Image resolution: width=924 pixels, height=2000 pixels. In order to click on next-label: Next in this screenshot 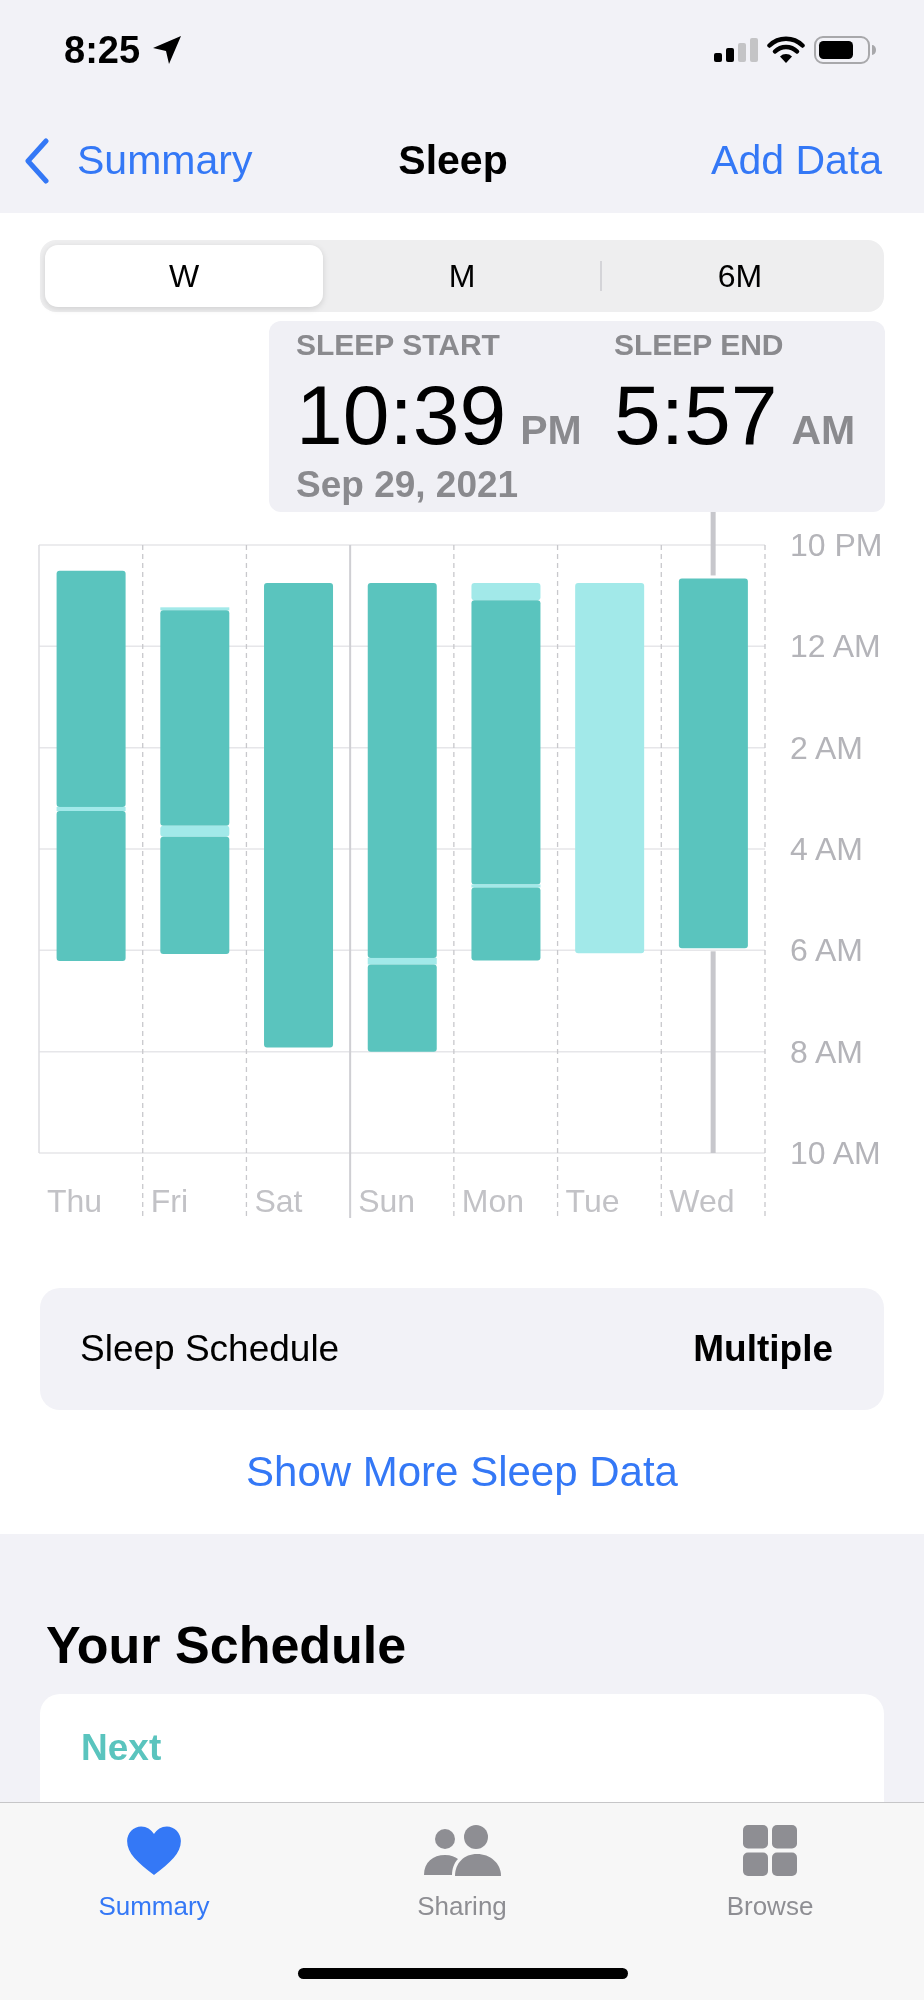, I will do `click(122, 1748)`.